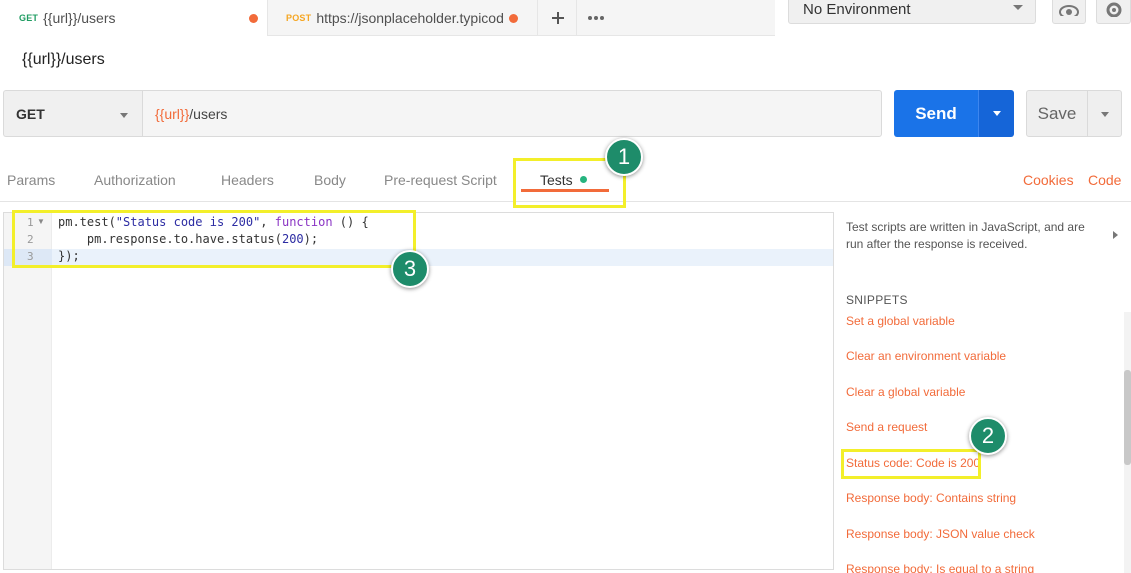 The image size is (1131, 573). I want to click on send-label: Send, so click(936, 113).